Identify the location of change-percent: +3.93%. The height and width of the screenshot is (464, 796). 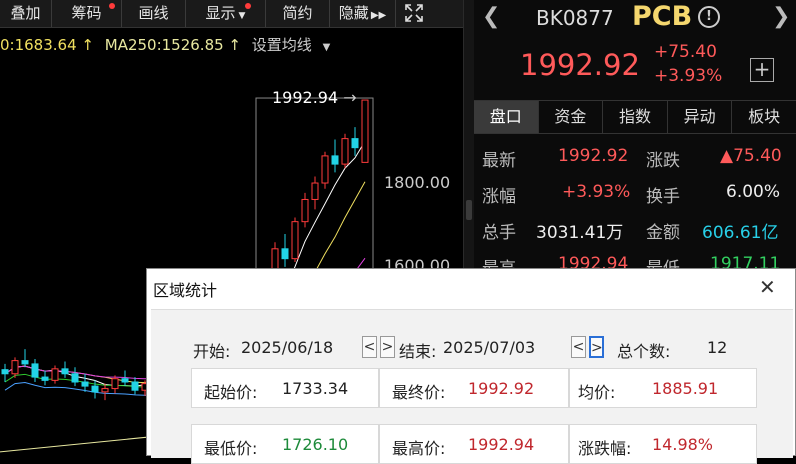
(688, 76).